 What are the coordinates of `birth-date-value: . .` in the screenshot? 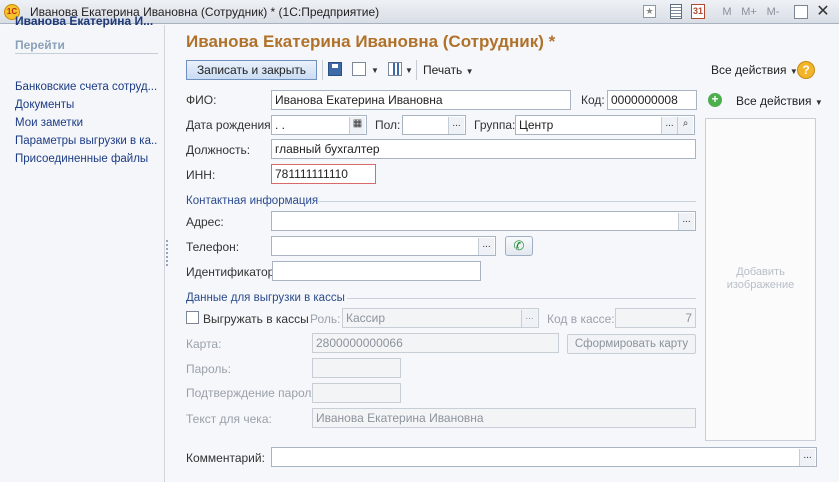 It's located at (280, 125).